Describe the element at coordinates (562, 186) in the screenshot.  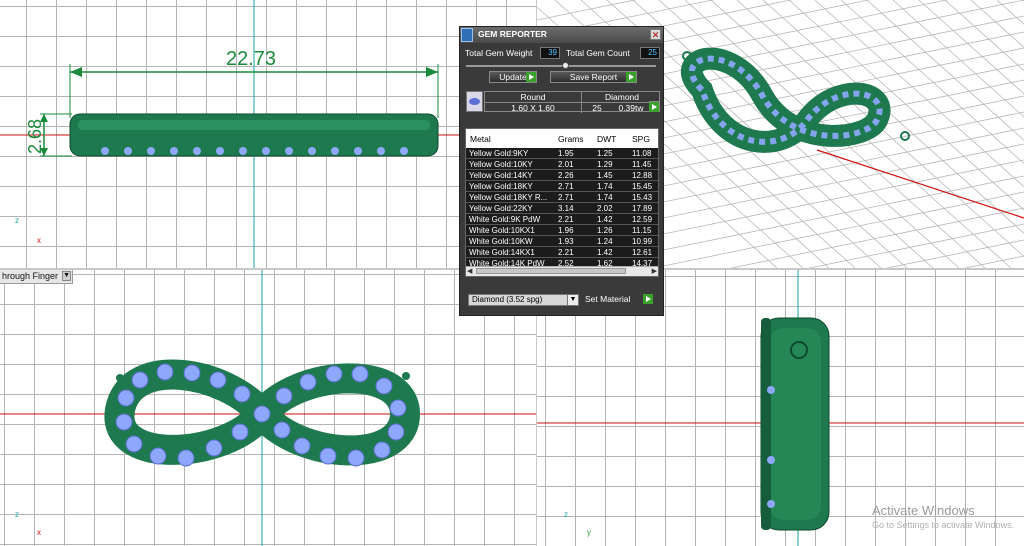
I see `metal-table-row: Yellow Gold:18KY 2.71 1.74 15.45` at that location.